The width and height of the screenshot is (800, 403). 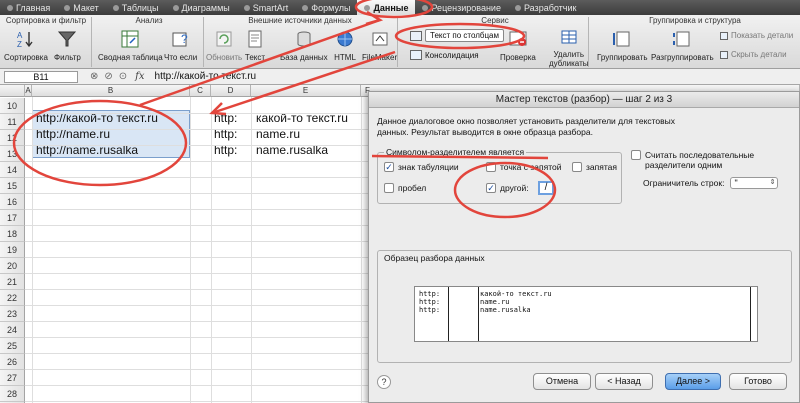 I want to click on finish-button: Готово, so click(x=758, y=381).